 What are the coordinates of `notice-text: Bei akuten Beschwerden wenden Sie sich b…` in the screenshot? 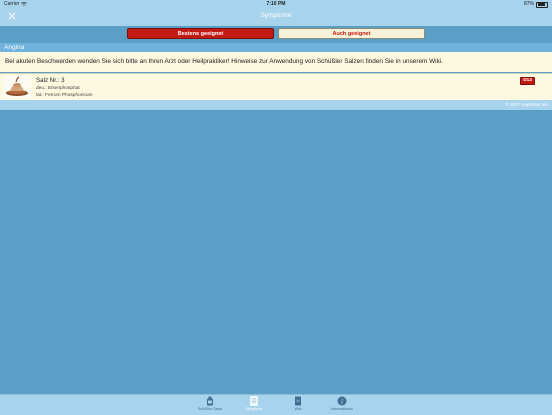 It's located at (224, 61).